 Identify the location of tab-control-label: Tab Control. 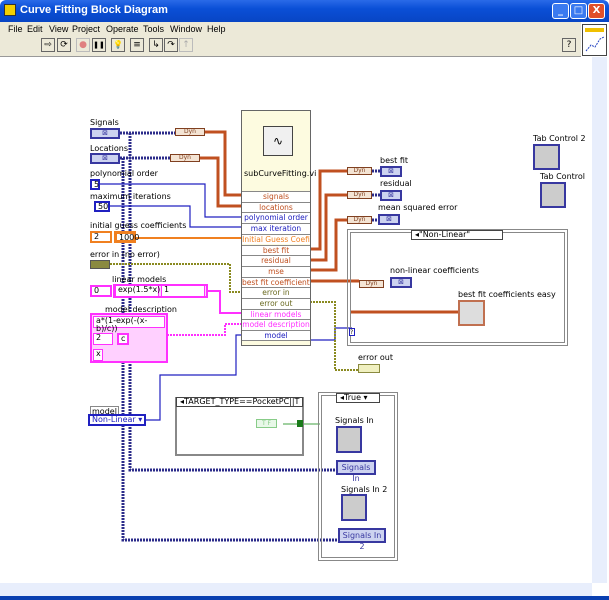
(563, 176).